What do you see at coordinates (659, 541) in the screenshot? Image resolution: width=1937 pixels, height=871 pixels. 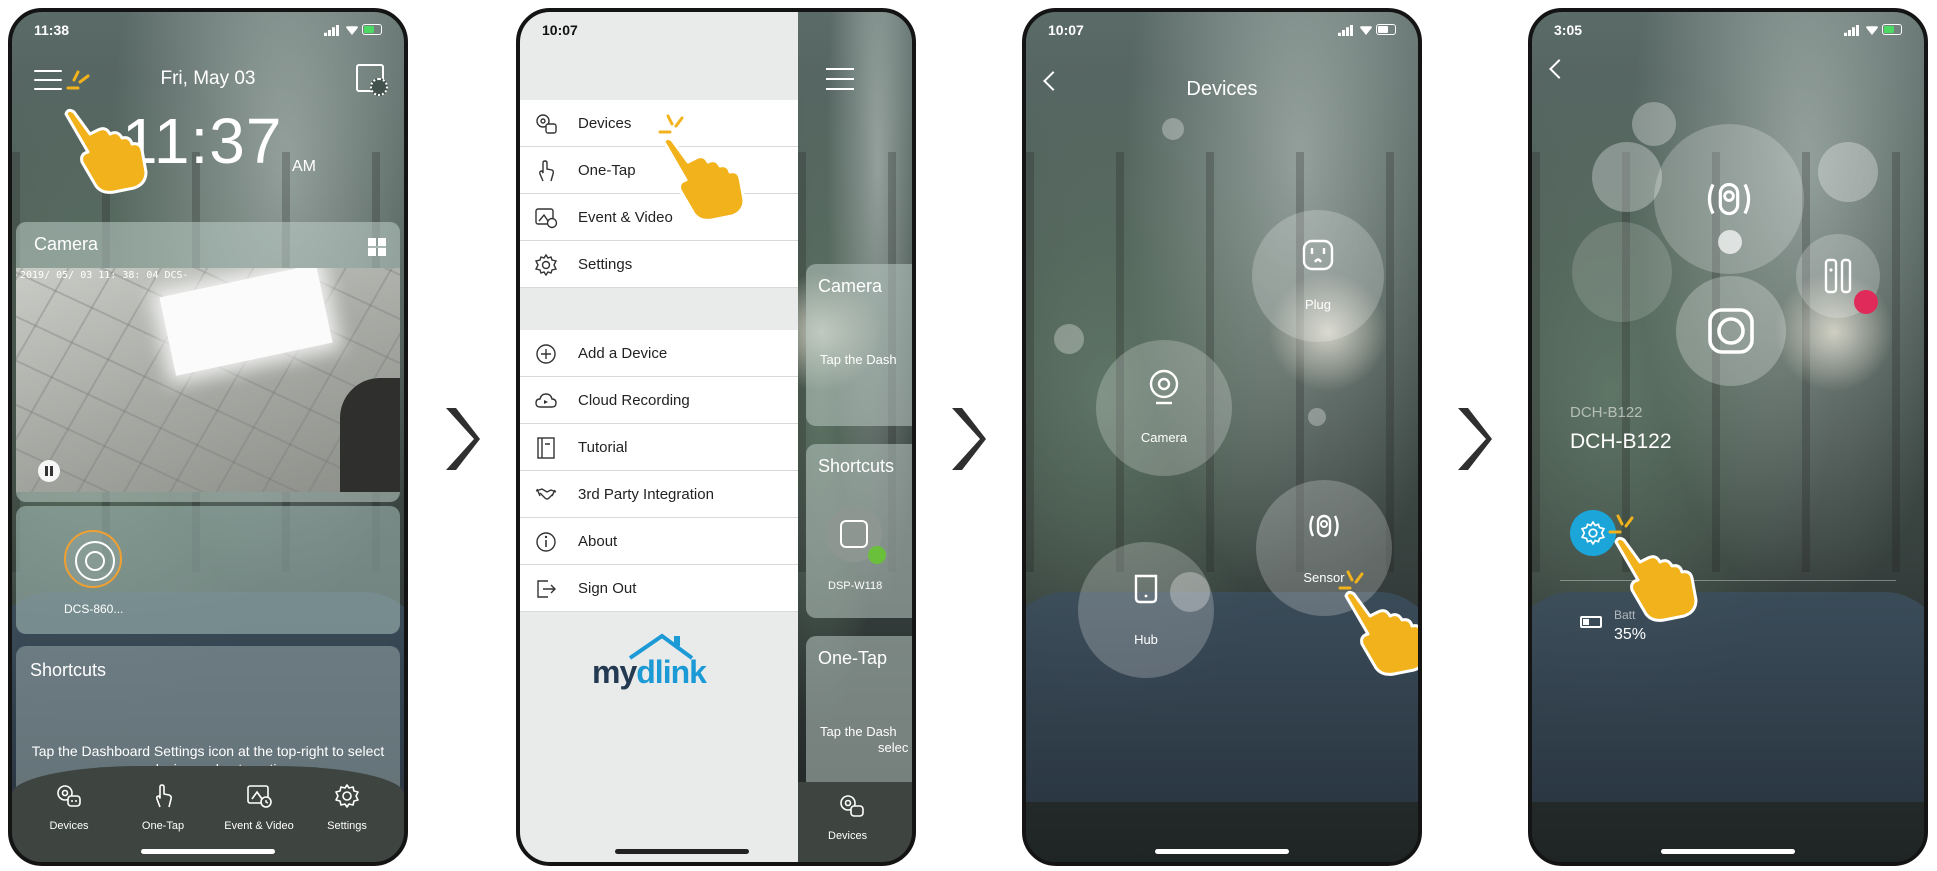 I see `menu-item-about: About` at bounding box center [659, 541].